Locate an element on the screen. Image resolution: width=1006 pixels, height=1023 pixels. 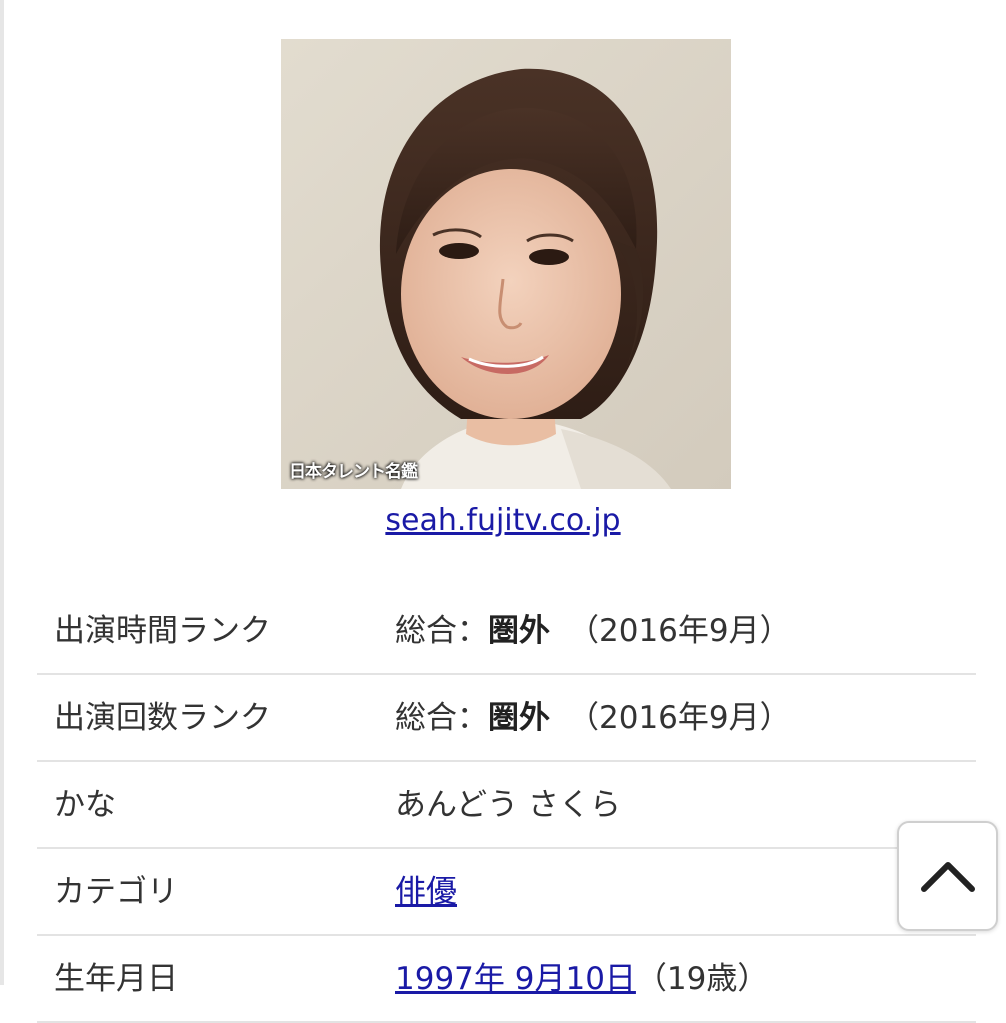
info-row-category: カテゴリ 俳優 is located at coordinates (506, 892).